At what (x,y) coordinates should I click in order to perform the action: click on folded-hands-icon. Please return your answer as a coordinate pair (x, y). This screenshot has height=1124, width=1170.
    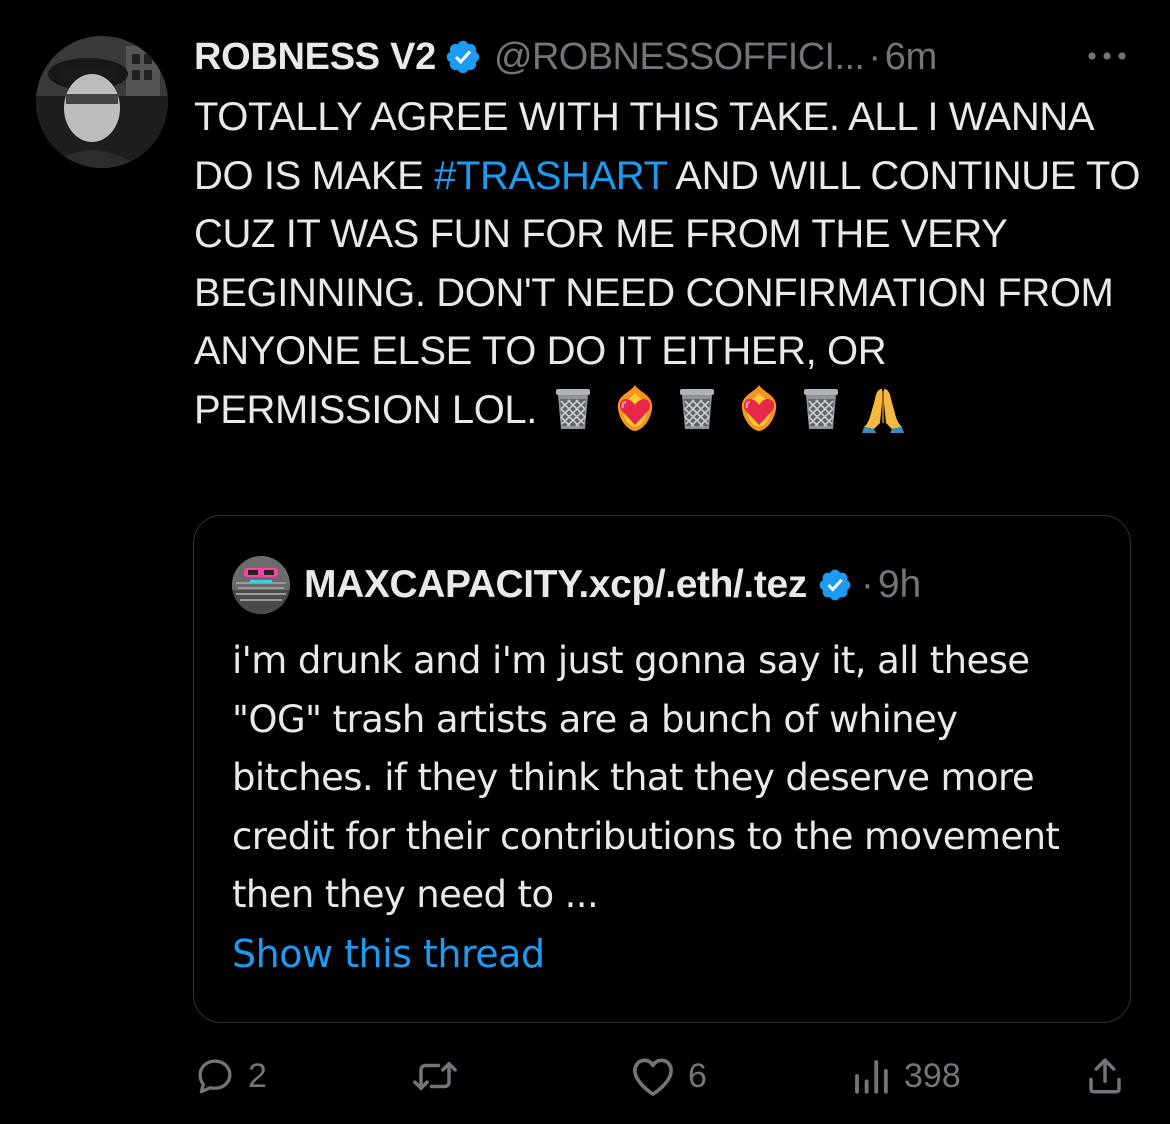
    Looking at the image, I should click on (882, 410).